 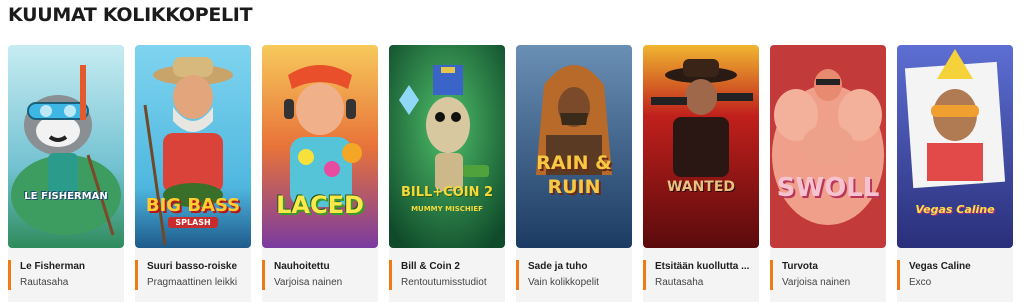 I want to click on game-info: Le Fisherman Rautasaha, so click(x=66, y=275).